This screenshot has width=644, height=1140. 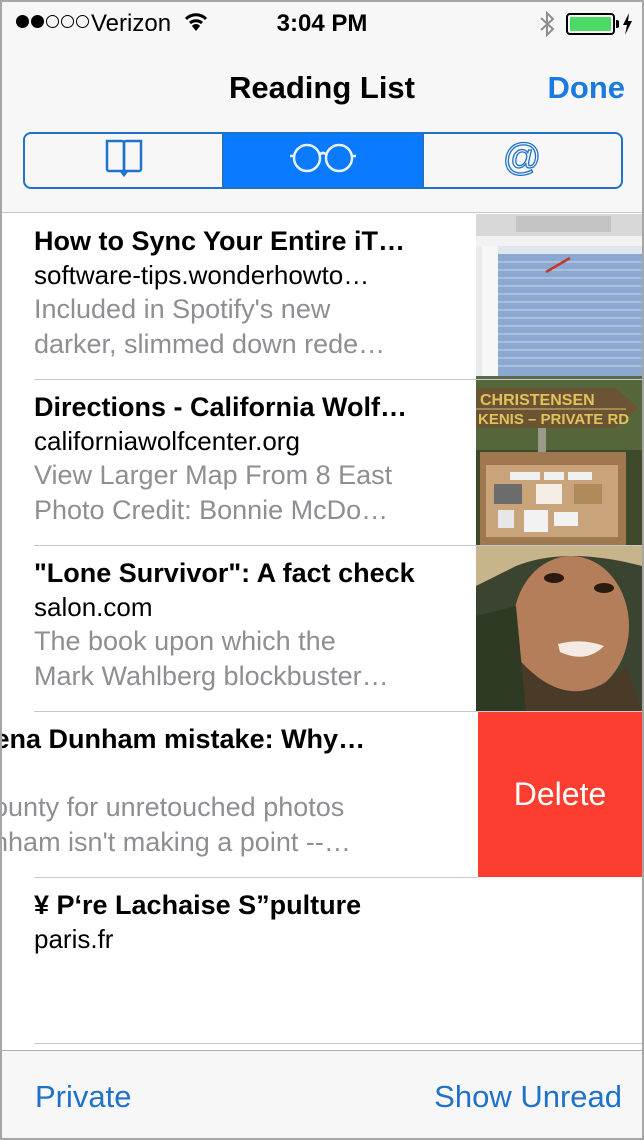 What do you see at coordinates (74, 939) in the screenshot?
I see `item-domain: paris.fr` at bounding box center [74, 939].